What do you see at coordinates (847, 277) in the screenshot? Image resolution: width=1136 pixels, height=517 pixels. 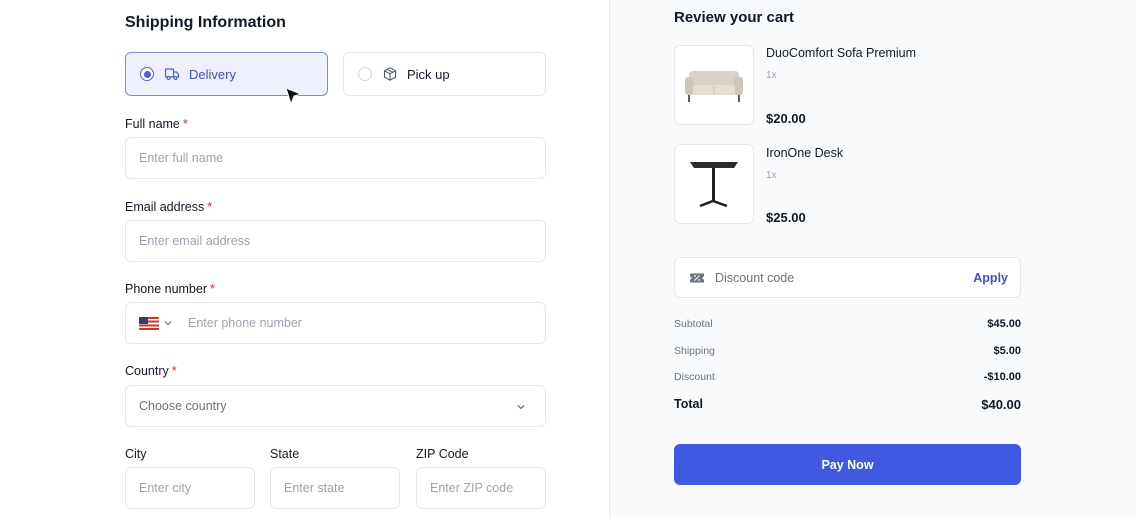 I see `discount-code-input: Discount code Apply` at bounding box center [847, 277].